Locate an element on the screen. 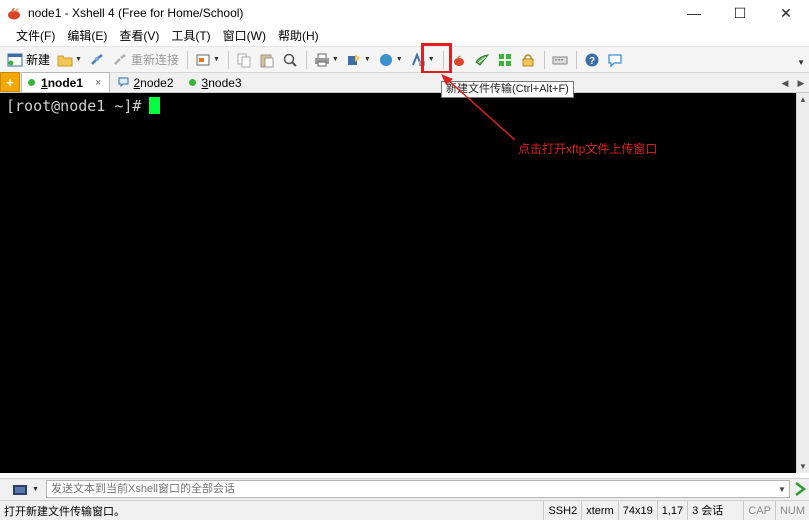 The image size is (809, 520). paste-icon is located at coordinates (267, 60).